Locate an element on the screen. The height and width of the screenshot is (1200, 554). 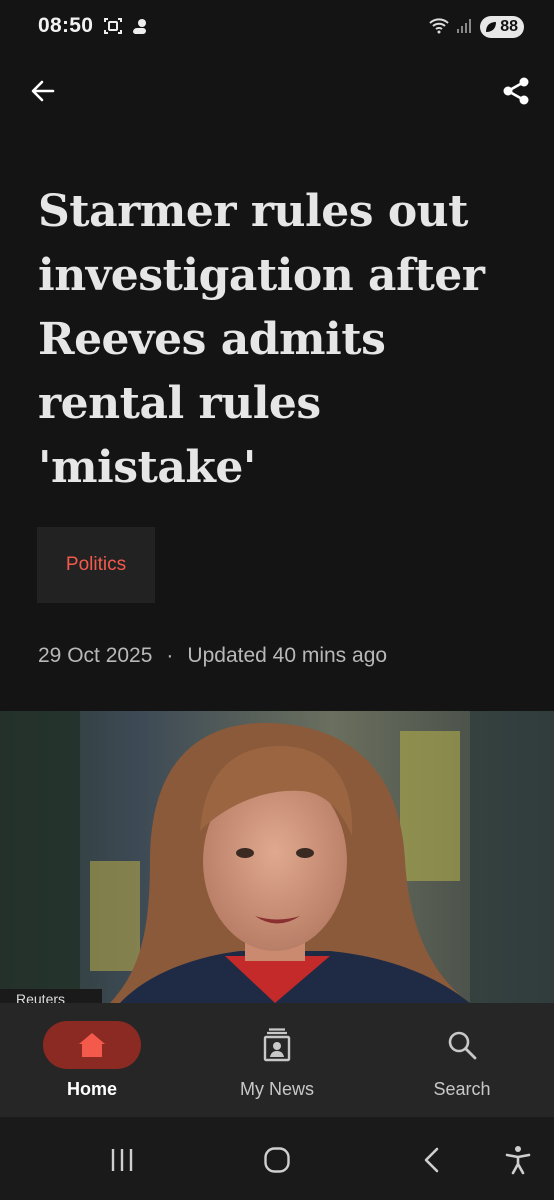
search-icon is located at coordinates (462, 1045).